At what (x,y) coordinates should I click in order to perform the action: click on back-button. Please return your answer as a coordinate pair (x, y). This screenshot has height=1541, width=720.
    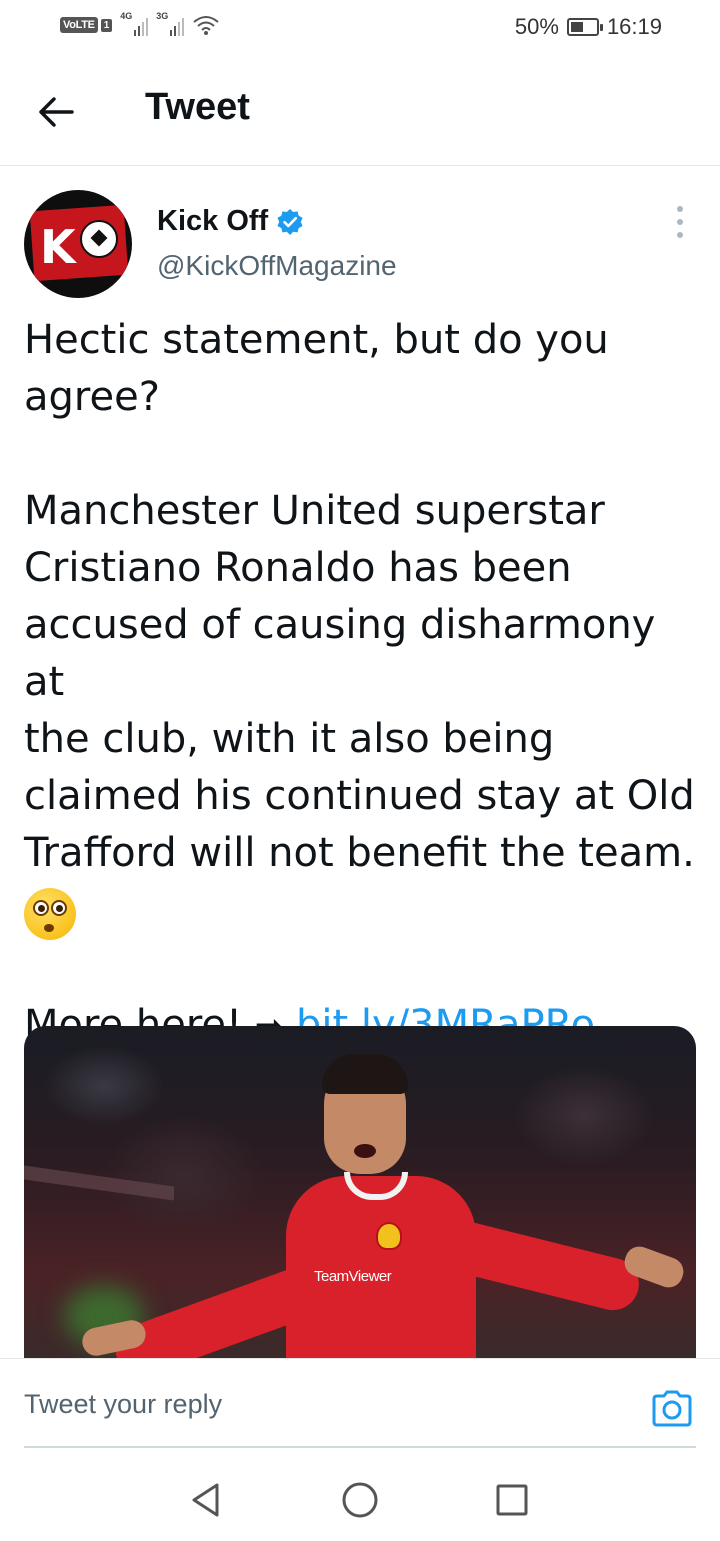
    Looking at the image, I should click on (56, 112).